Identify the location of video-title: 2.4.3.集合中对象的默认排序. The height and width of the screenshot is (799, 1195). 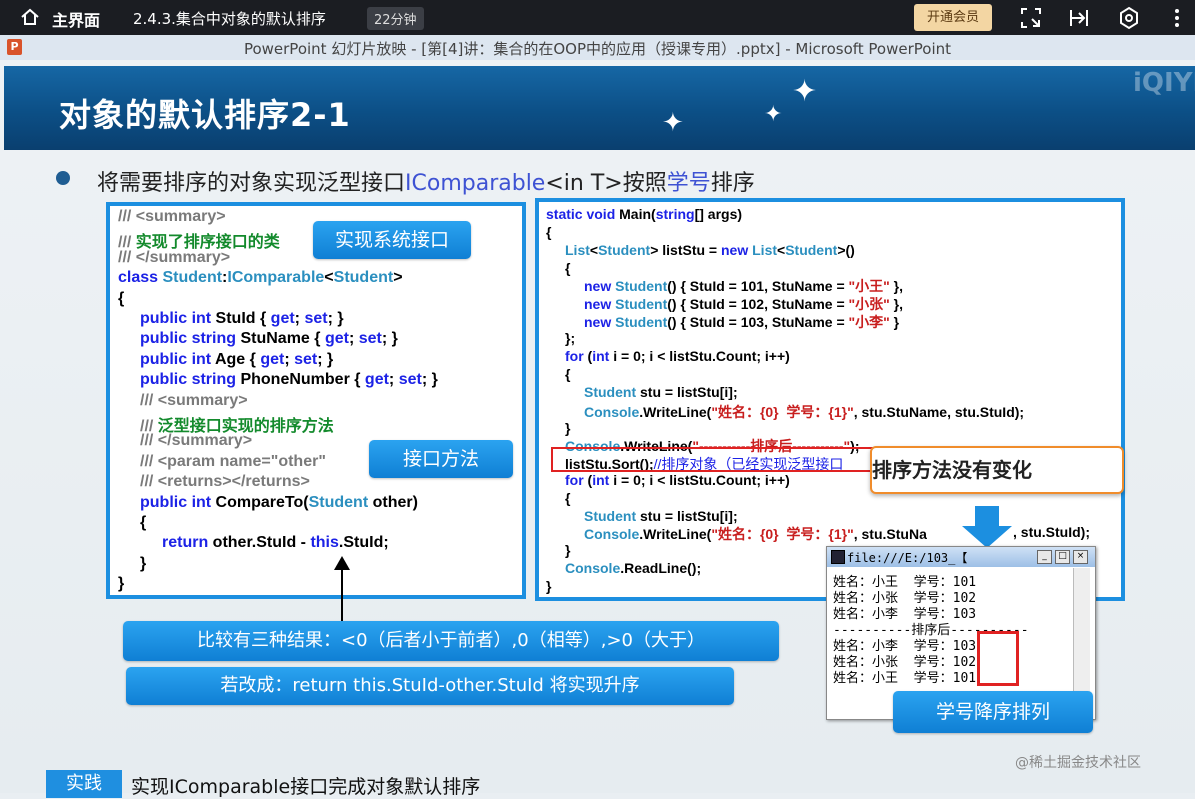
(229, 19).